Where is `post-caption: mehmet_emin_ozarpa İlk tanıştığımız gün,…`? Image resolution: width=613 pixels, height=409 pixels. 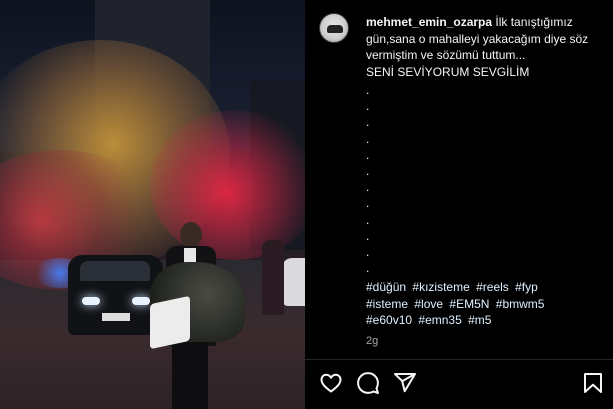
post-caption: mehmet_emin_ozarpa İlk tanıştığımız gün,… is located at coordinates (486, 47).